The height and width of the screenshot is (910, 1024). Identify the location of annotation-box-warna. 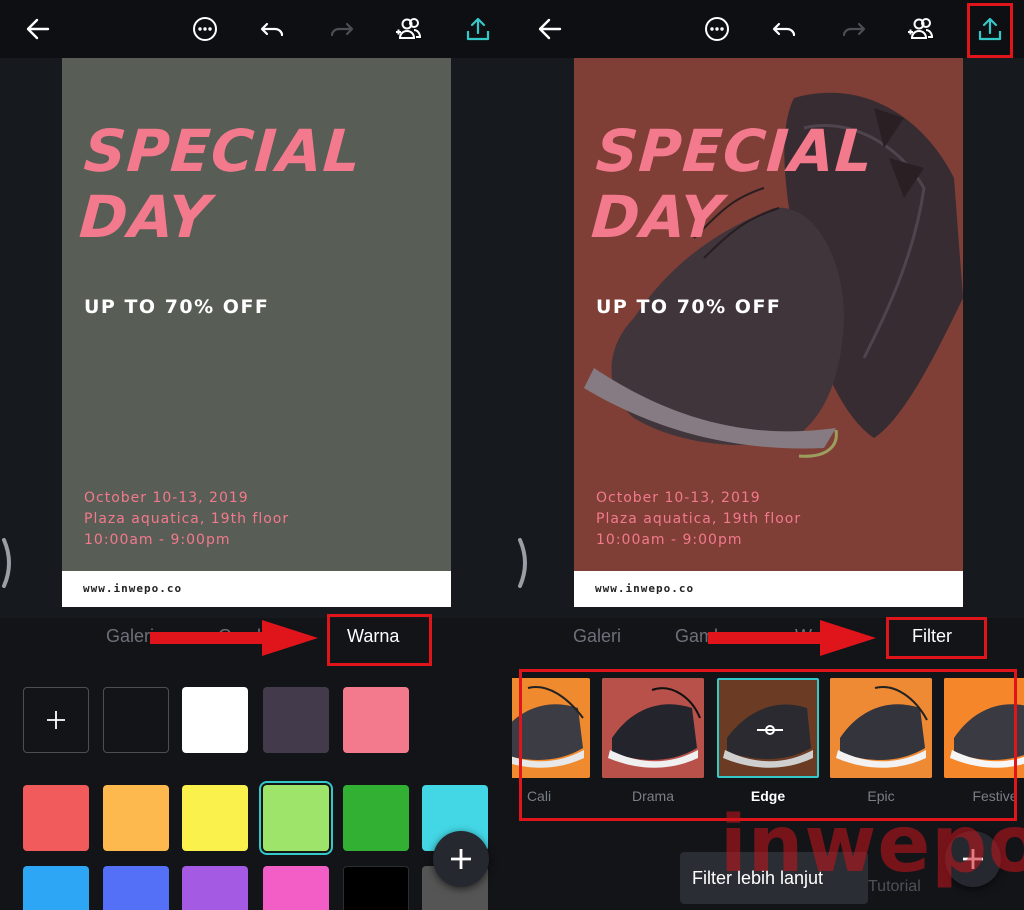
(379, 640).